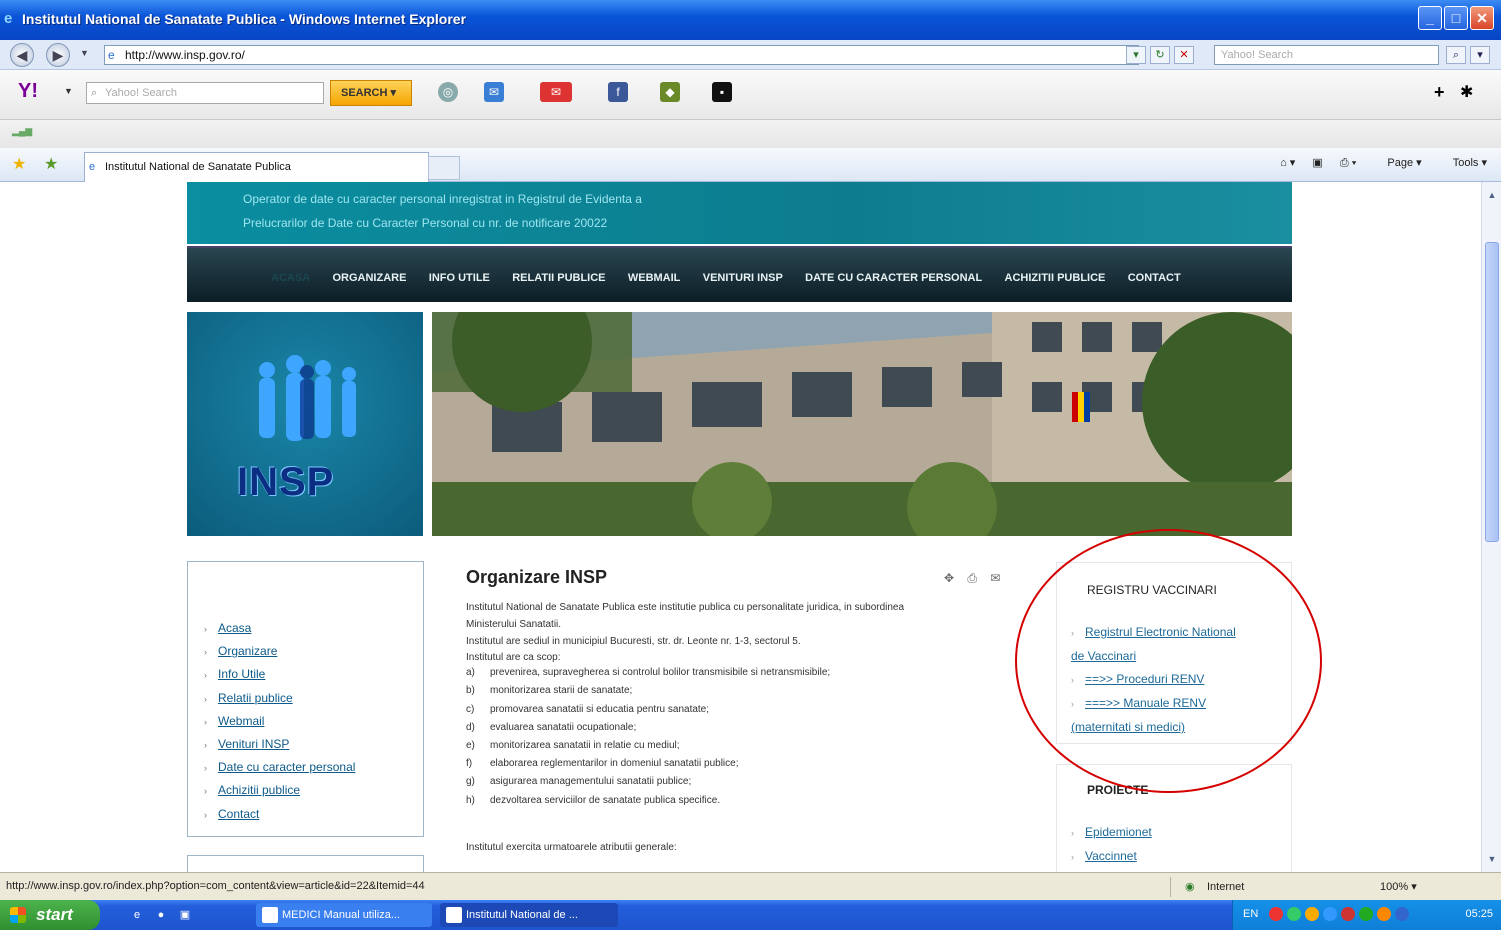 Image resolution: width=1501 pixels, height=930 pixels. What do you see at coordinates (1111, 857) in the screenshot?
I see `link-vaccinnet: › Vaccinnet` at bounding box center [1111, 857].